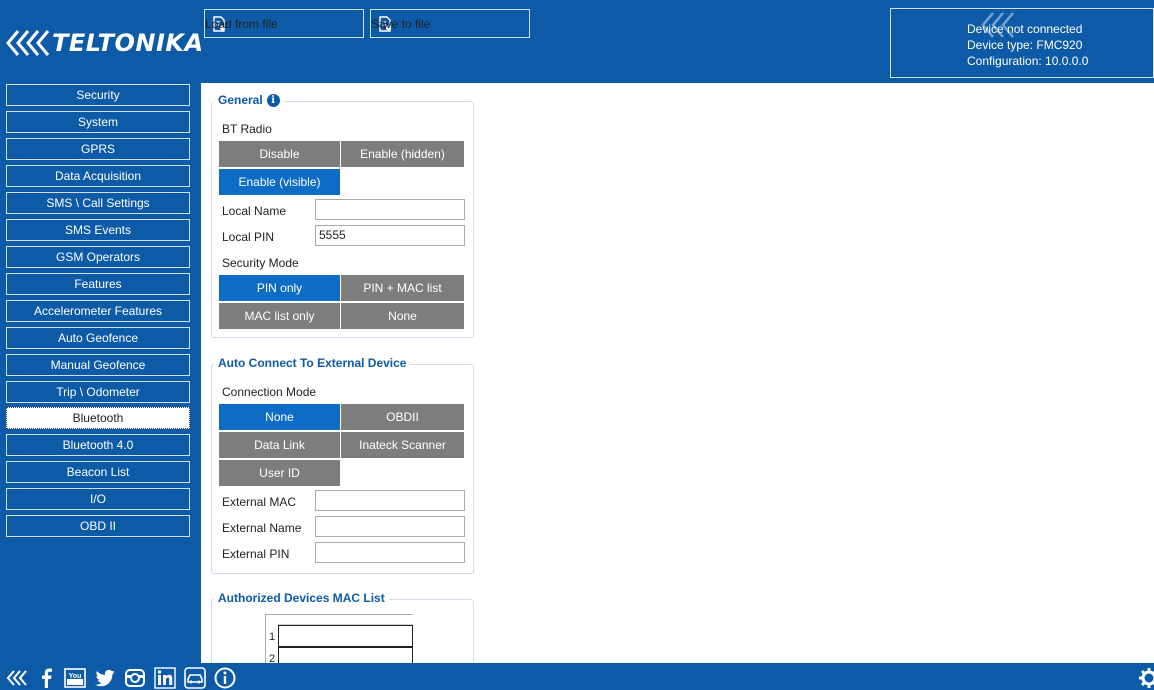  I want to click on authorized-devices-group: Authorized Devices MAC List 1 2, so click(342, 627).